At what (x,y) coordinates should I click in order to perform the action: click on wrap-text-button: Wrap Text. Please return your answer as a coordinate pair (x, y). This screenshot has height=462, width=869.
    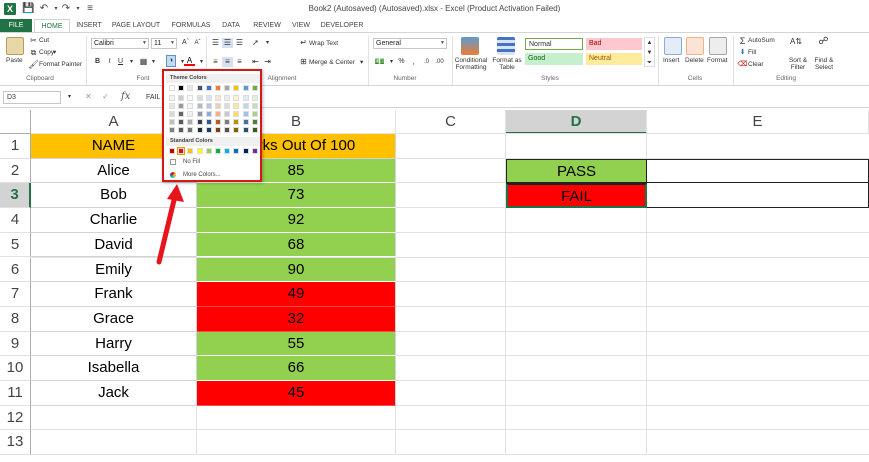
    Looking at the image, I should click on (323, 43).